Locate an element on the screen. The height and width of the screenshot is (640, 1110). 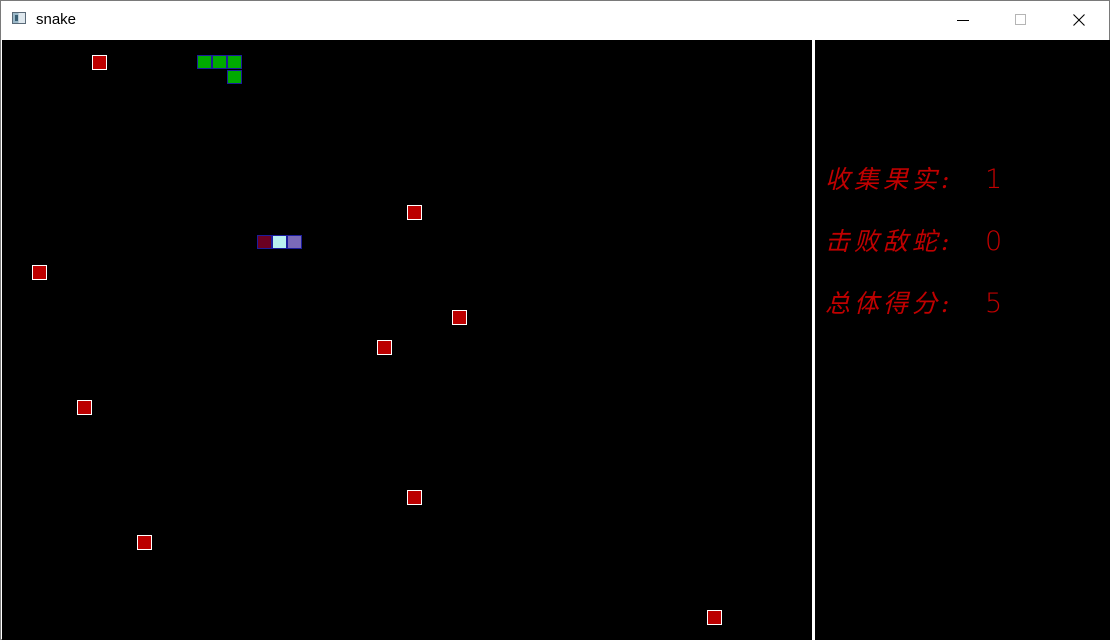
total-score-stat: 总体得分: 5 is located at coordinates (913, 304).